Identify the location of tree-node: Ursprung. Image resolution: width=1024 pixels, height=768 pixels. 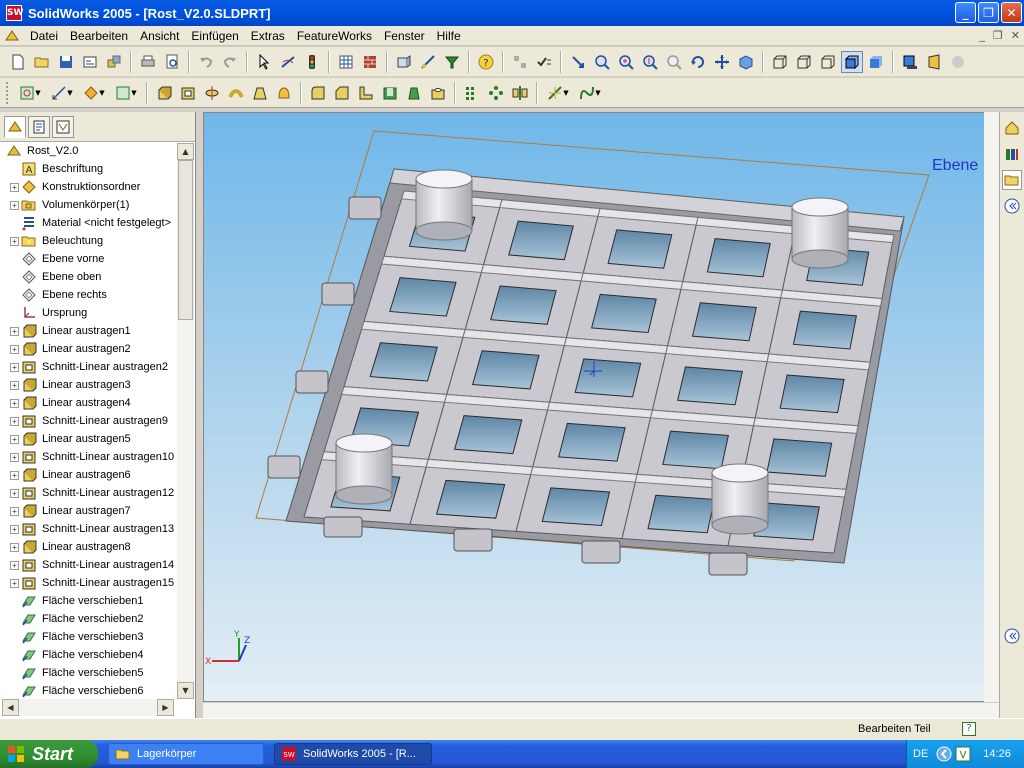
(88, 313).